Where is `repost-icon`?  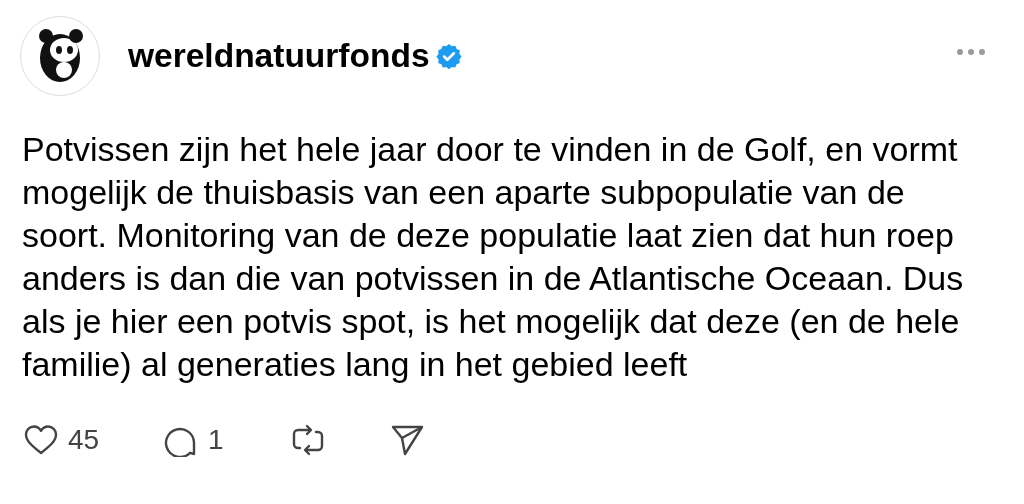
repost-icon is located at coordinates (308, 440).